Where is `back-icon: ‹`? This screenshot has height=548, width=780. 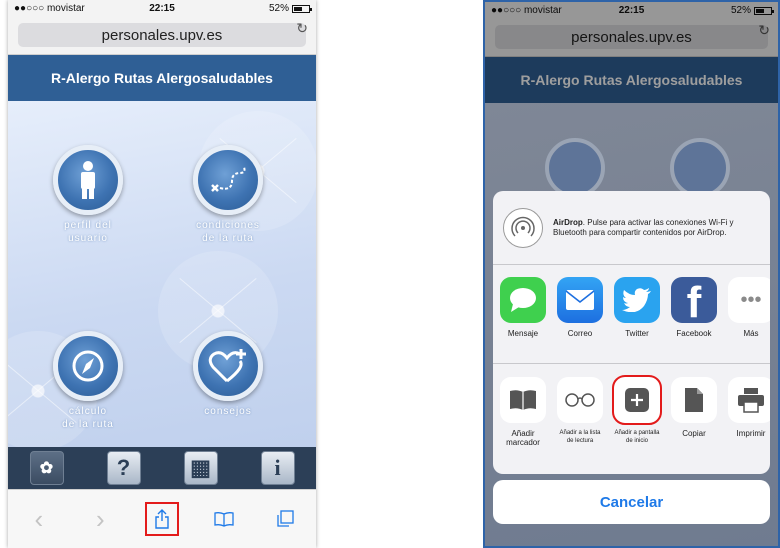
back-icon: ‹ is located at coordinates (39, 519).